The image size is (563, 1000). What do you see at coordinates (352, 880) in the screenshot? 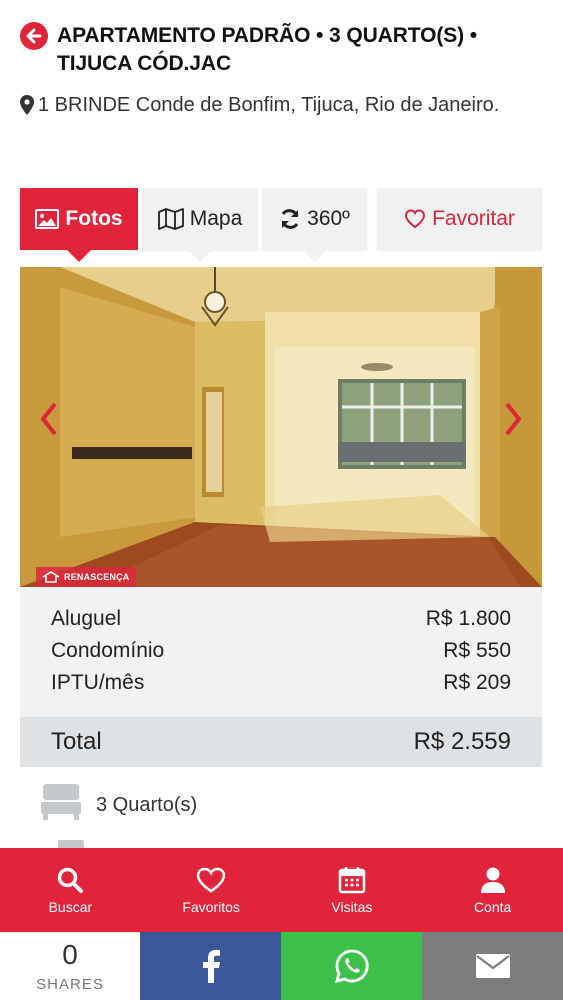
I see `calendar-icon` at bounding box center [352, 880].